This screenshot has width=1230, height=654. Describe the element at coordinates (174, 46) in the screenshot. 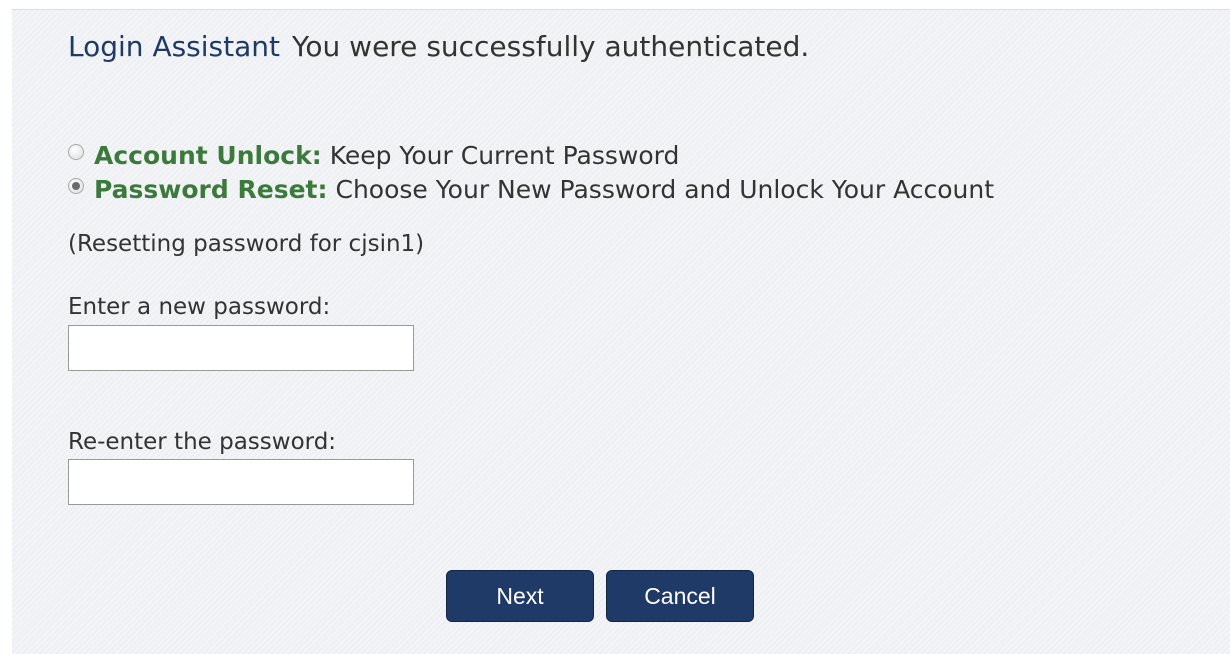

I see `app-title: Login Assistant` at that location.